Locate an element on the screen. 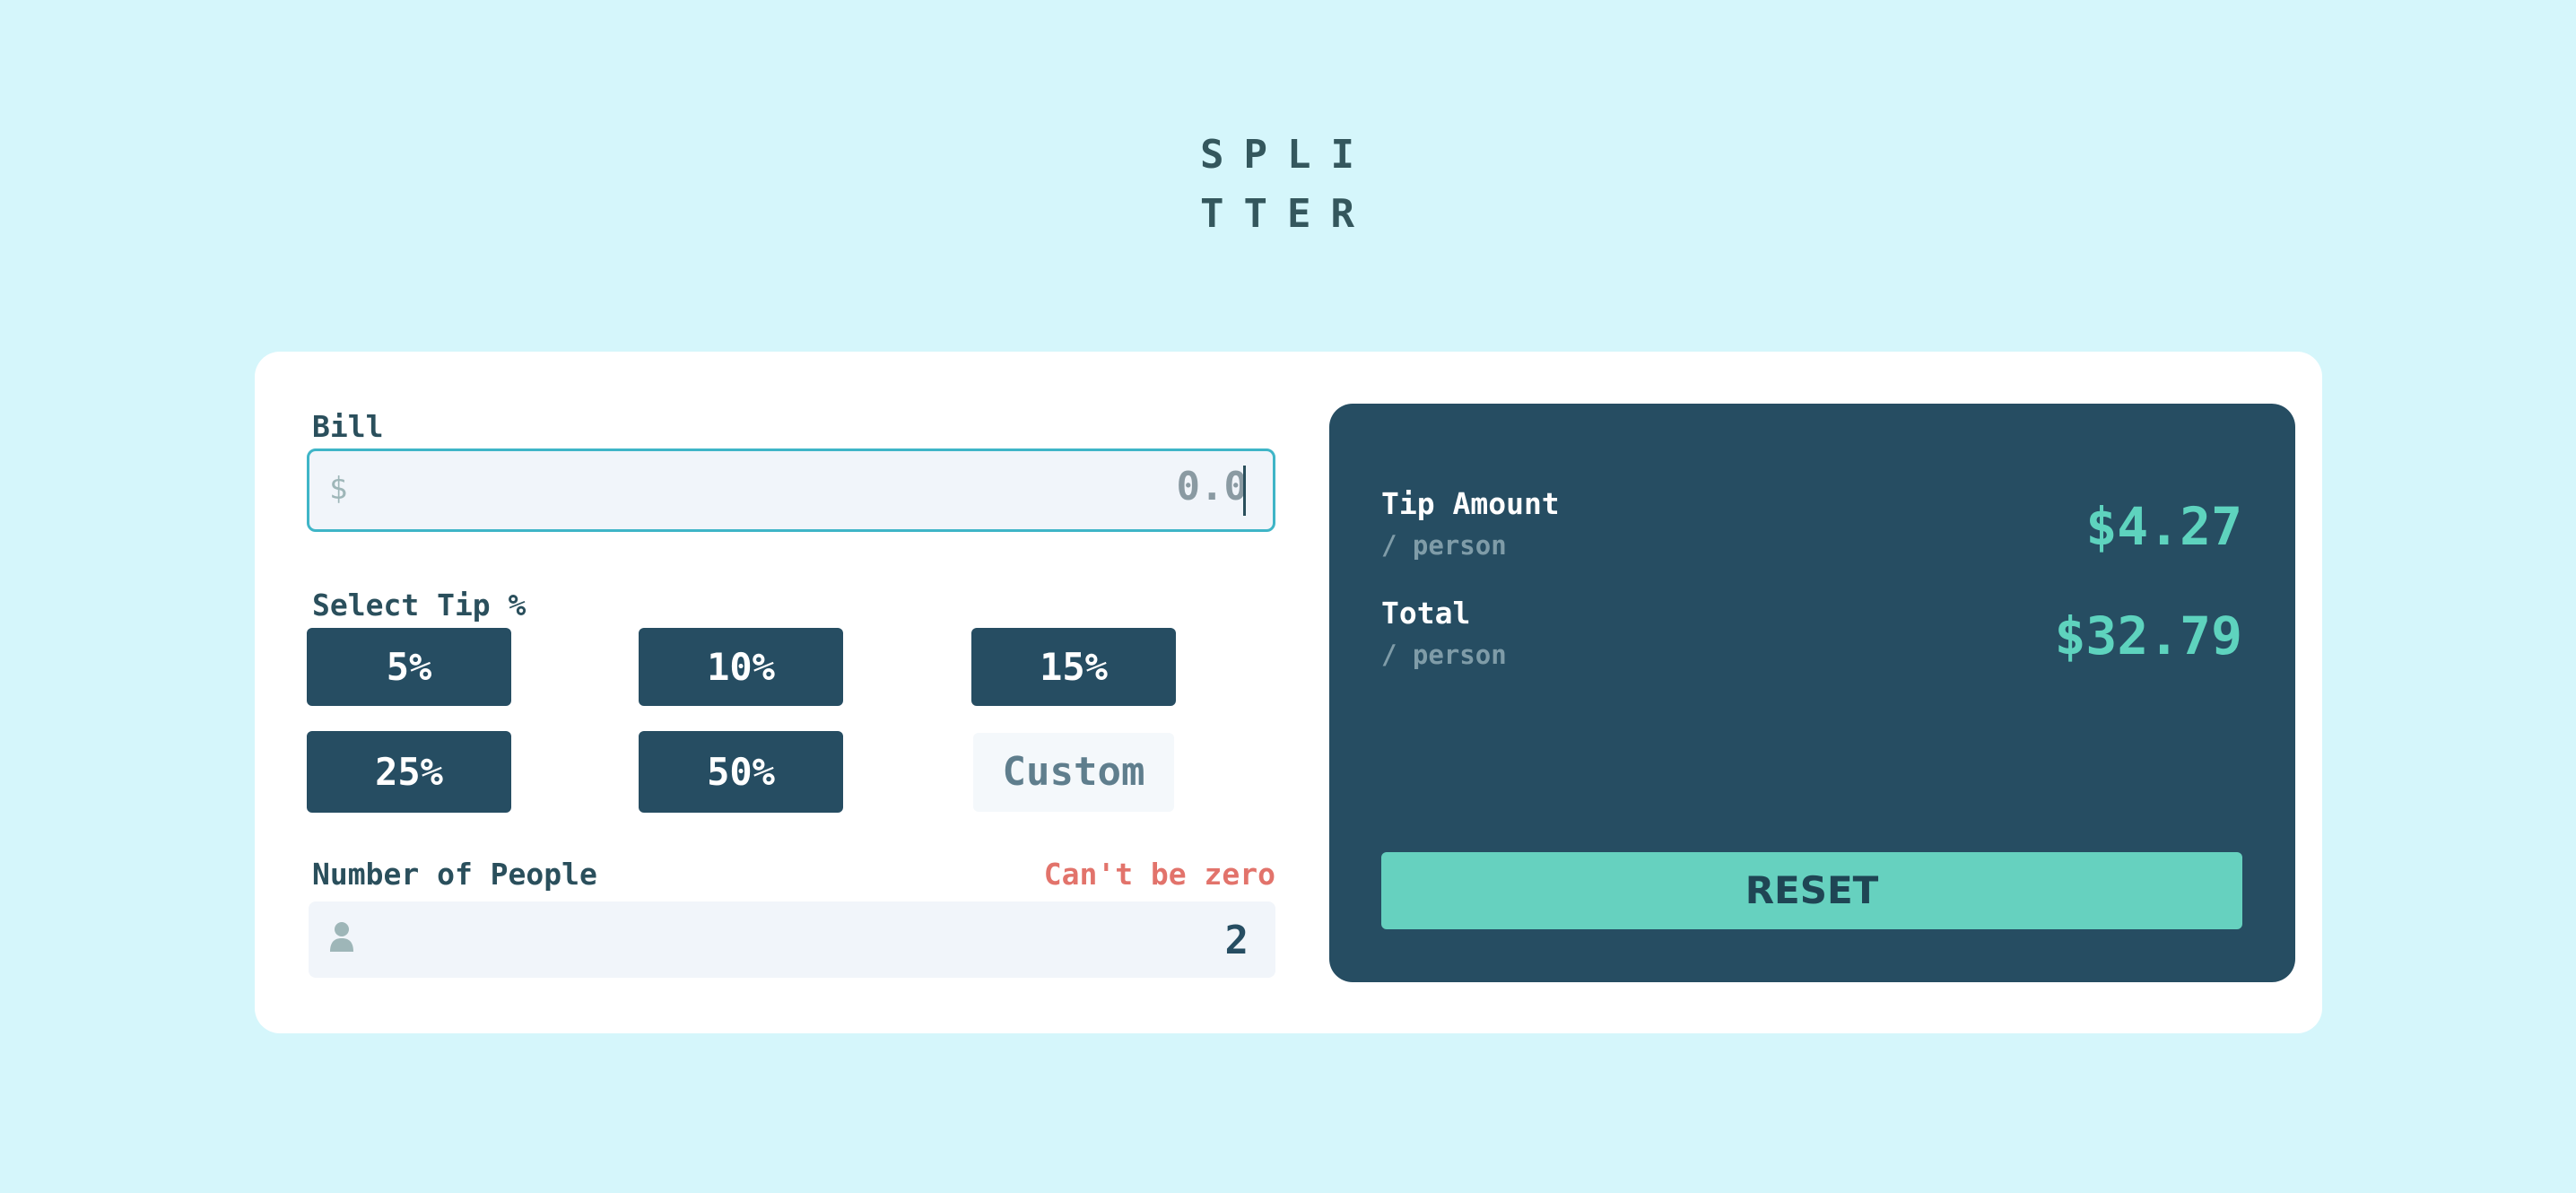  tip-25-button: 25% is located at coordinates (409, 772).